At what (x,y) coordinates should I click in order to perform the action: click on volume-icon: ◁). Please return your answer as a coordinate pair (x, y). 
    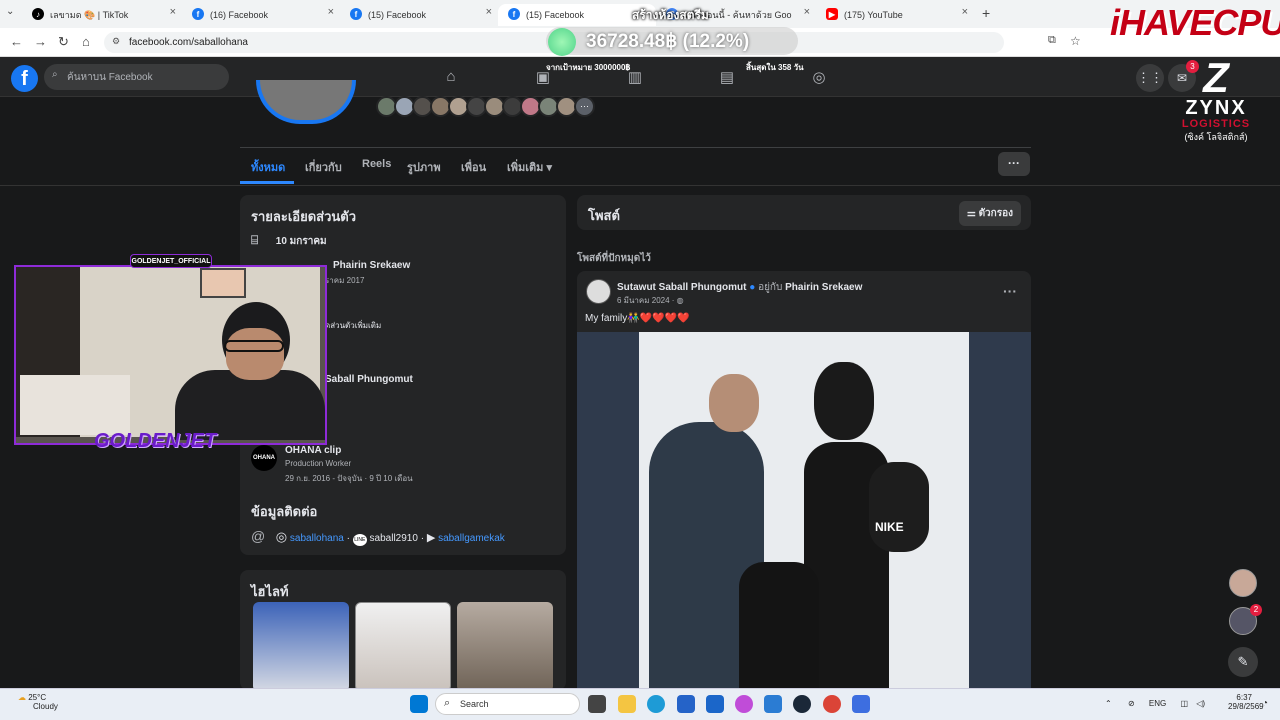
    Looking at the image, I should click on (1200, 703).